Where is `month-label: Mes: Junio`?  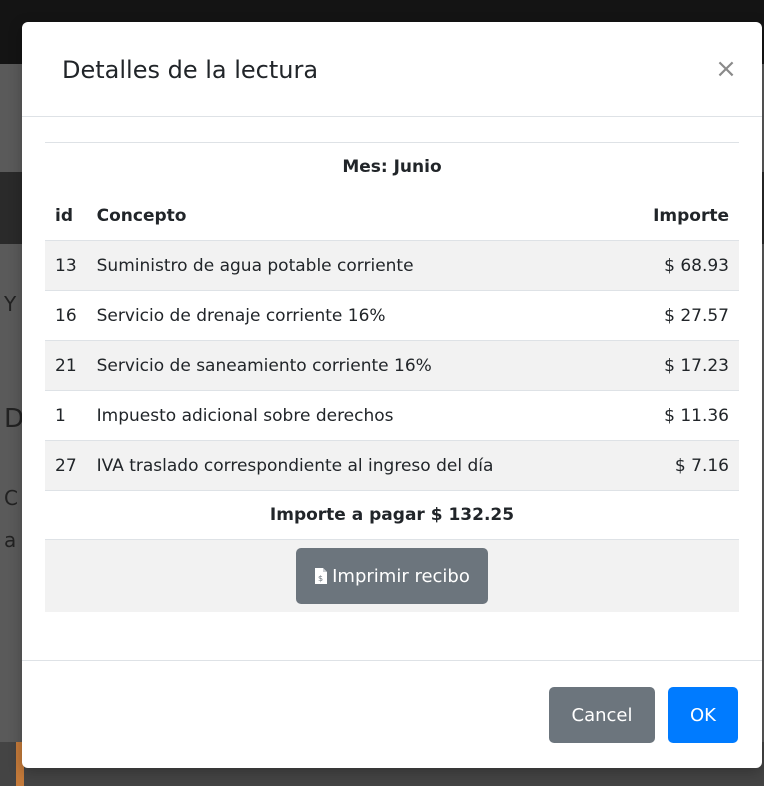
month-label: Mes: Junio is located at coordinates (392, 166).